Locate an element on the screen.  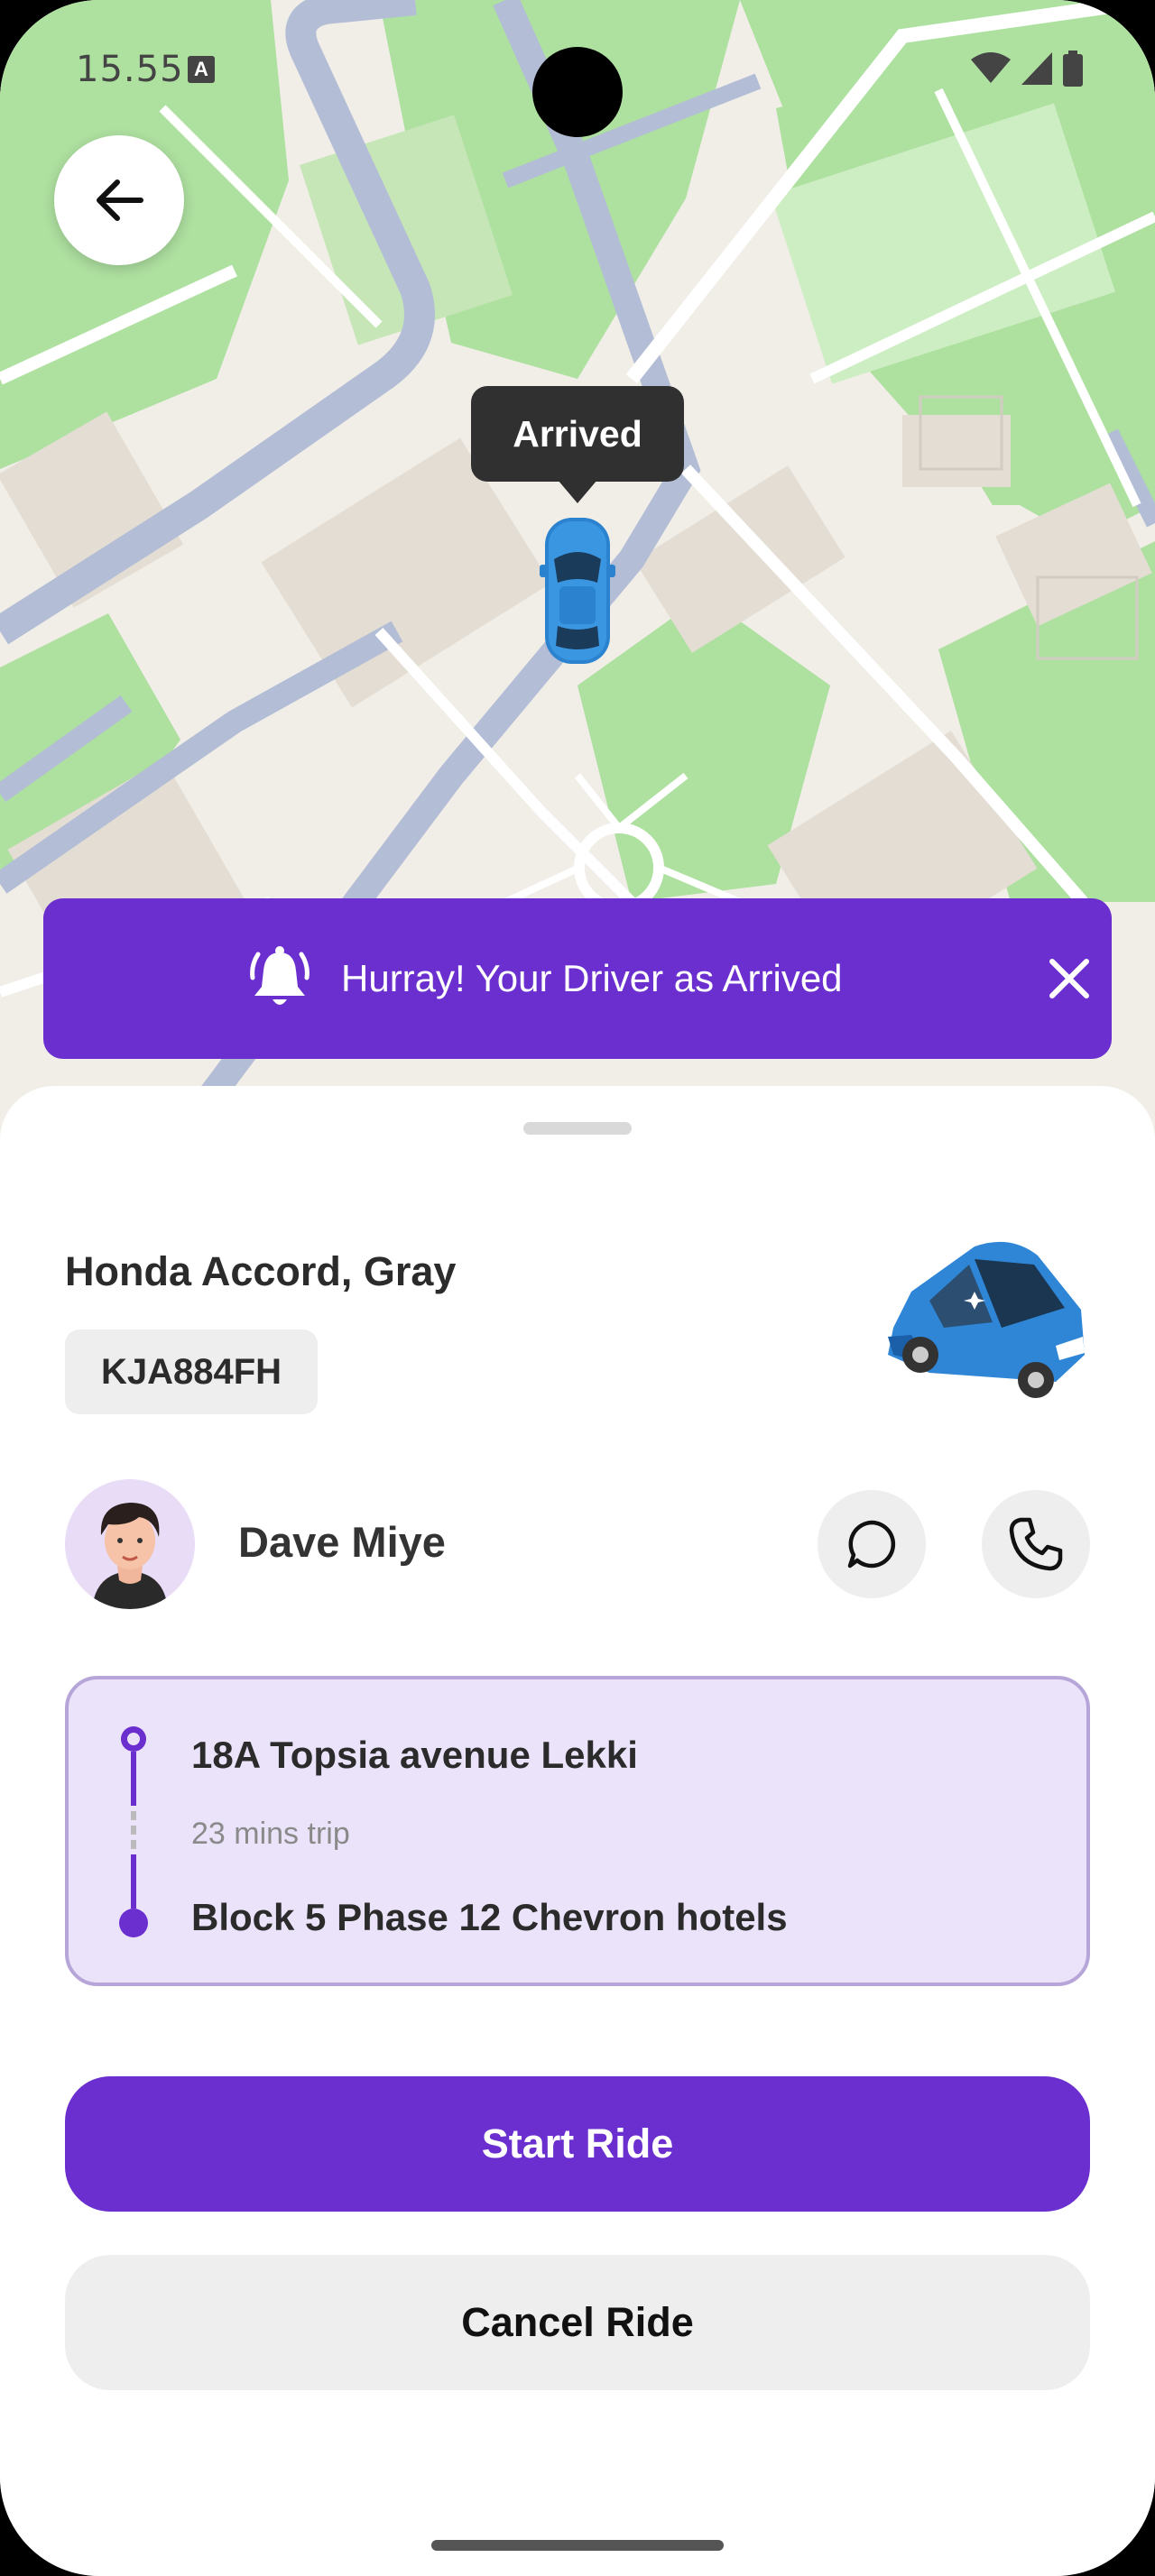
driver-avatar is located at coordinates (130, 1544).